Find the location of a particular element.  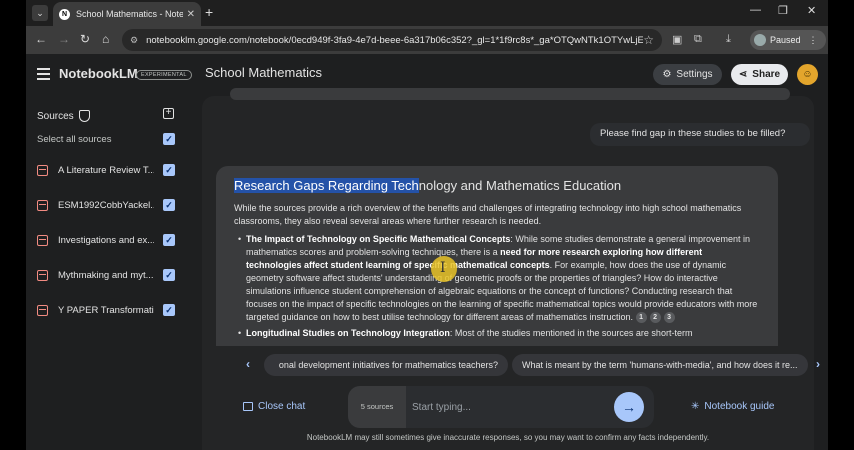

previous-response-card is located at coordinates (510, 94).